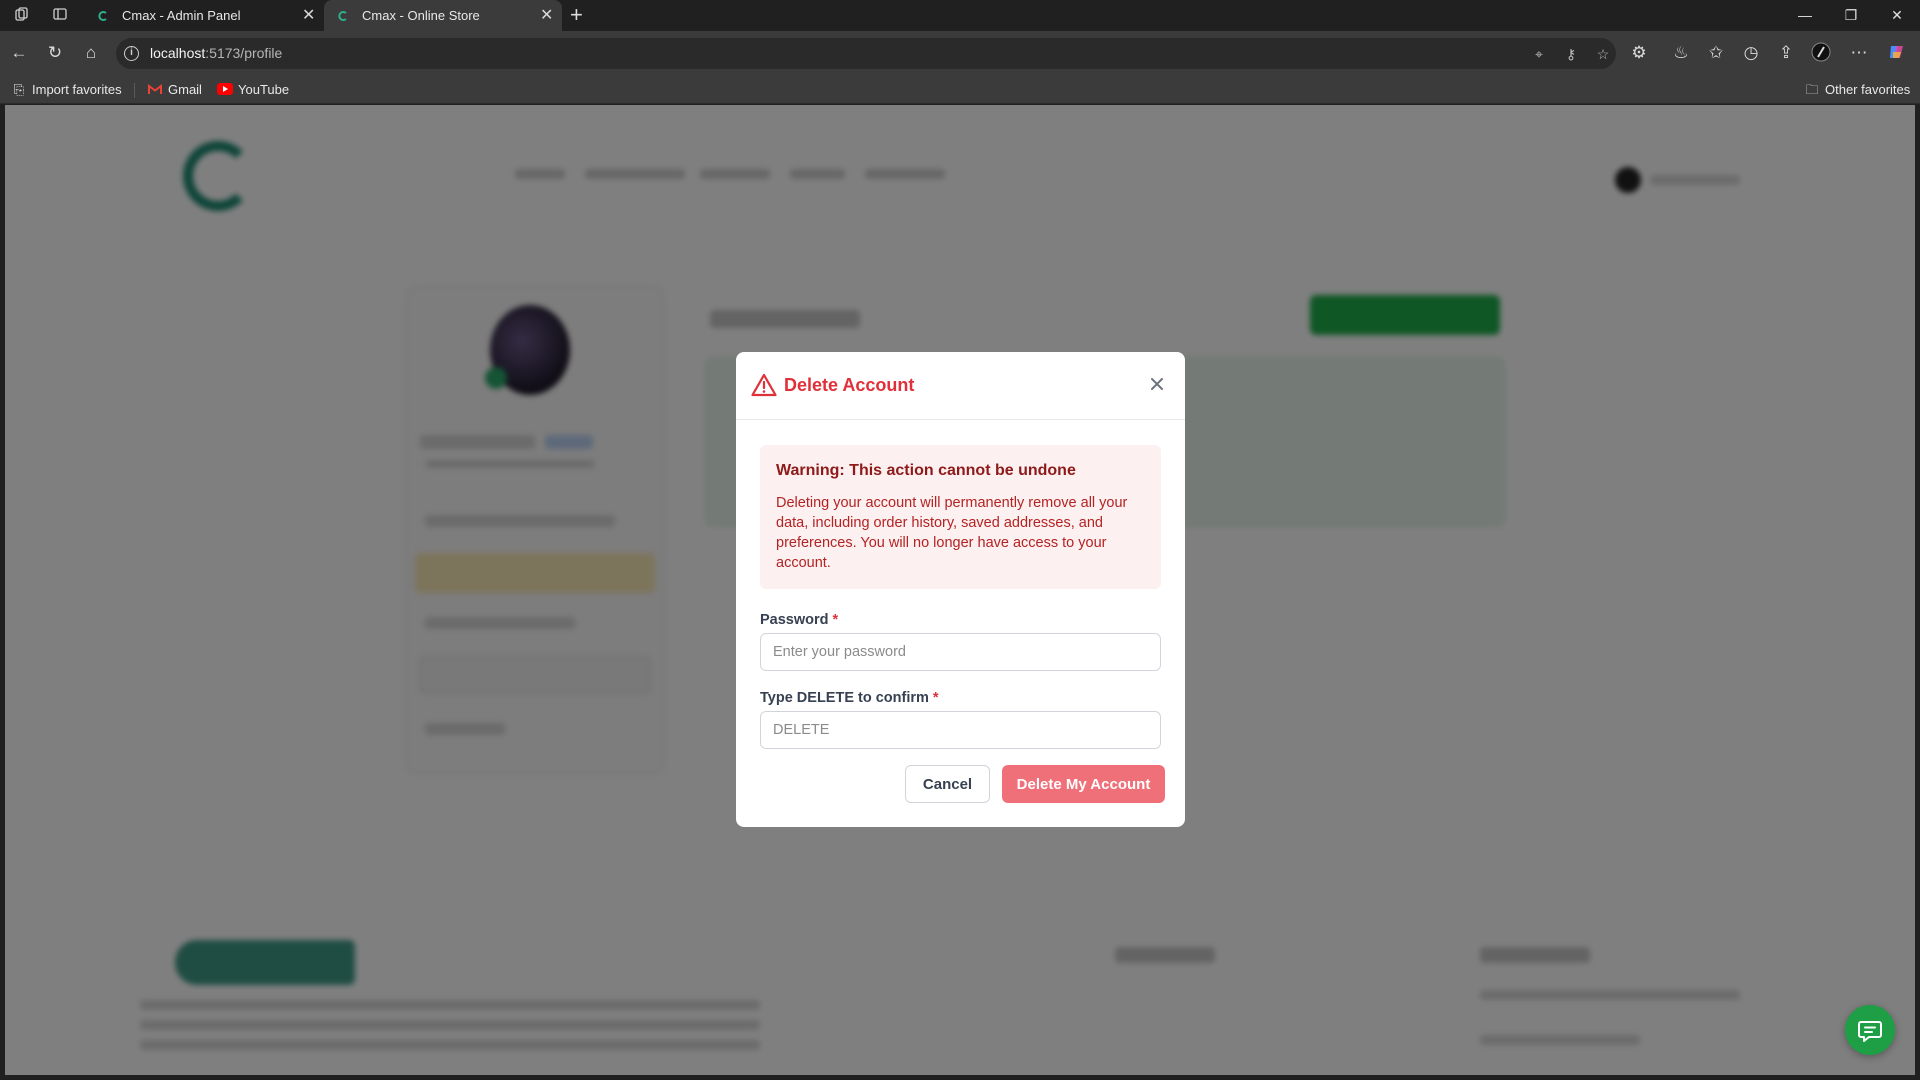  What do you see at coordinates (1603, 54) in the screenshot?
I see `favorite-star-icon: ☆` at bounding box center [1603, 54].